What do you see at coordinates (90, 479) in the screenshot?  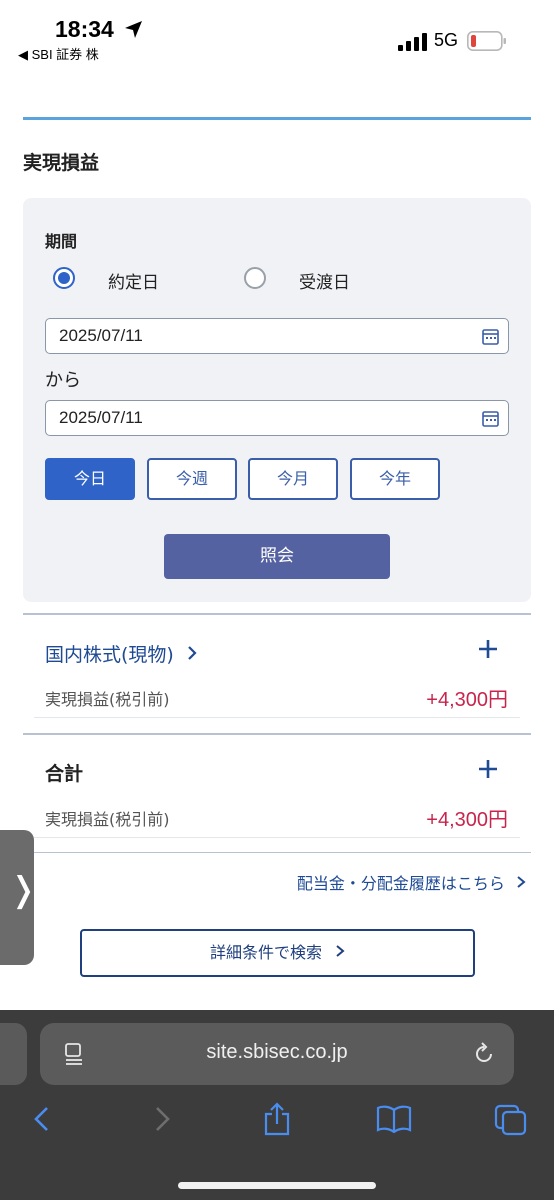 I see `range-today-button: 今日` at bounding box center [90, 479].